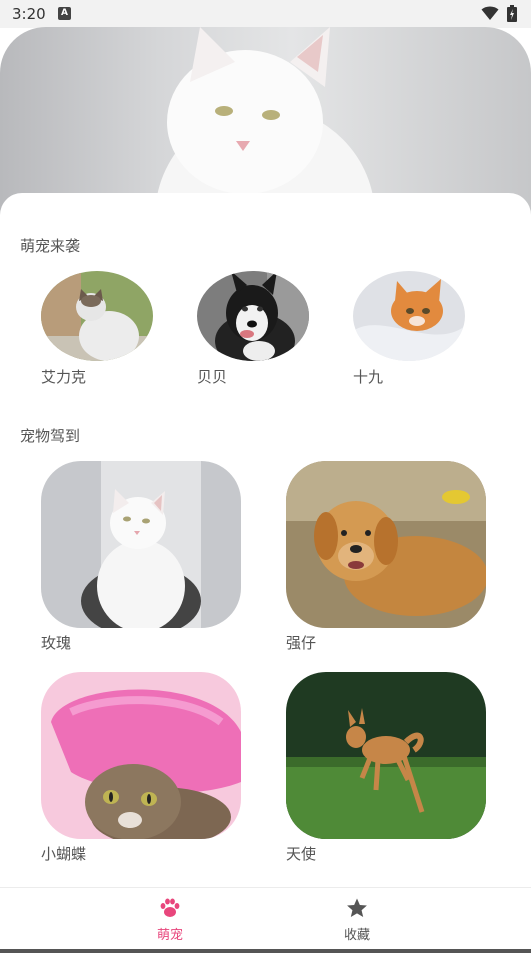  Describe the element at coordinates (64, 377) in the screenshot. I see `pet-name: 艾力克` at that location.